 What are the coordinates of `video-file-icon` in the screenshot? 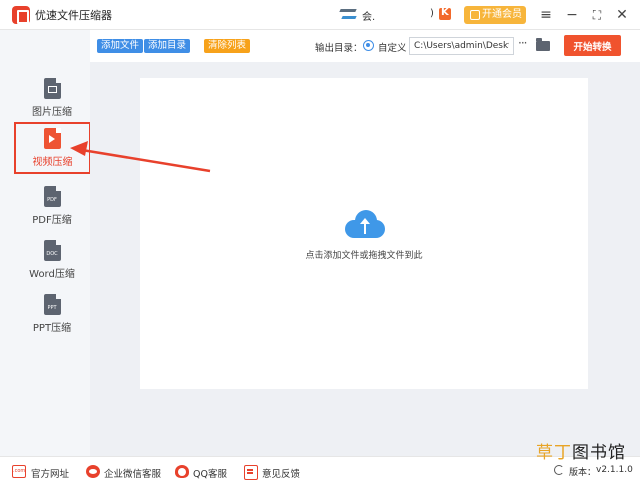 It's located at (52, 138).